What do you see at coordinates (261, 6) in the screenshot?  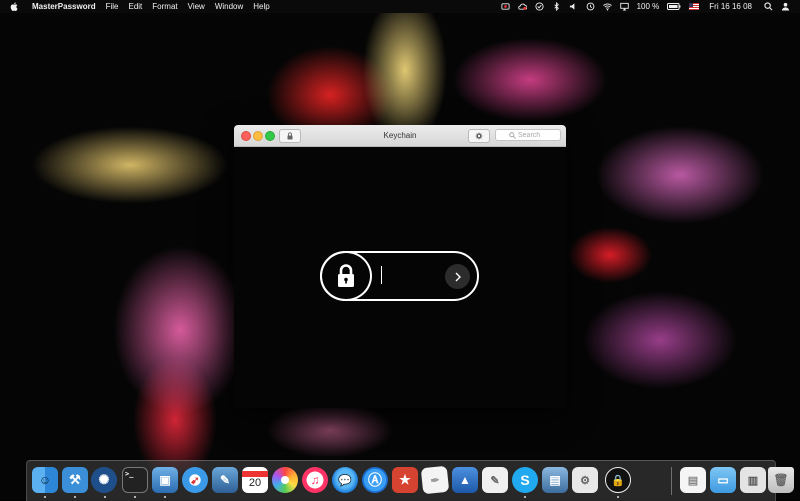 I see `menu-help: Help` at bounding box center [261, 6].